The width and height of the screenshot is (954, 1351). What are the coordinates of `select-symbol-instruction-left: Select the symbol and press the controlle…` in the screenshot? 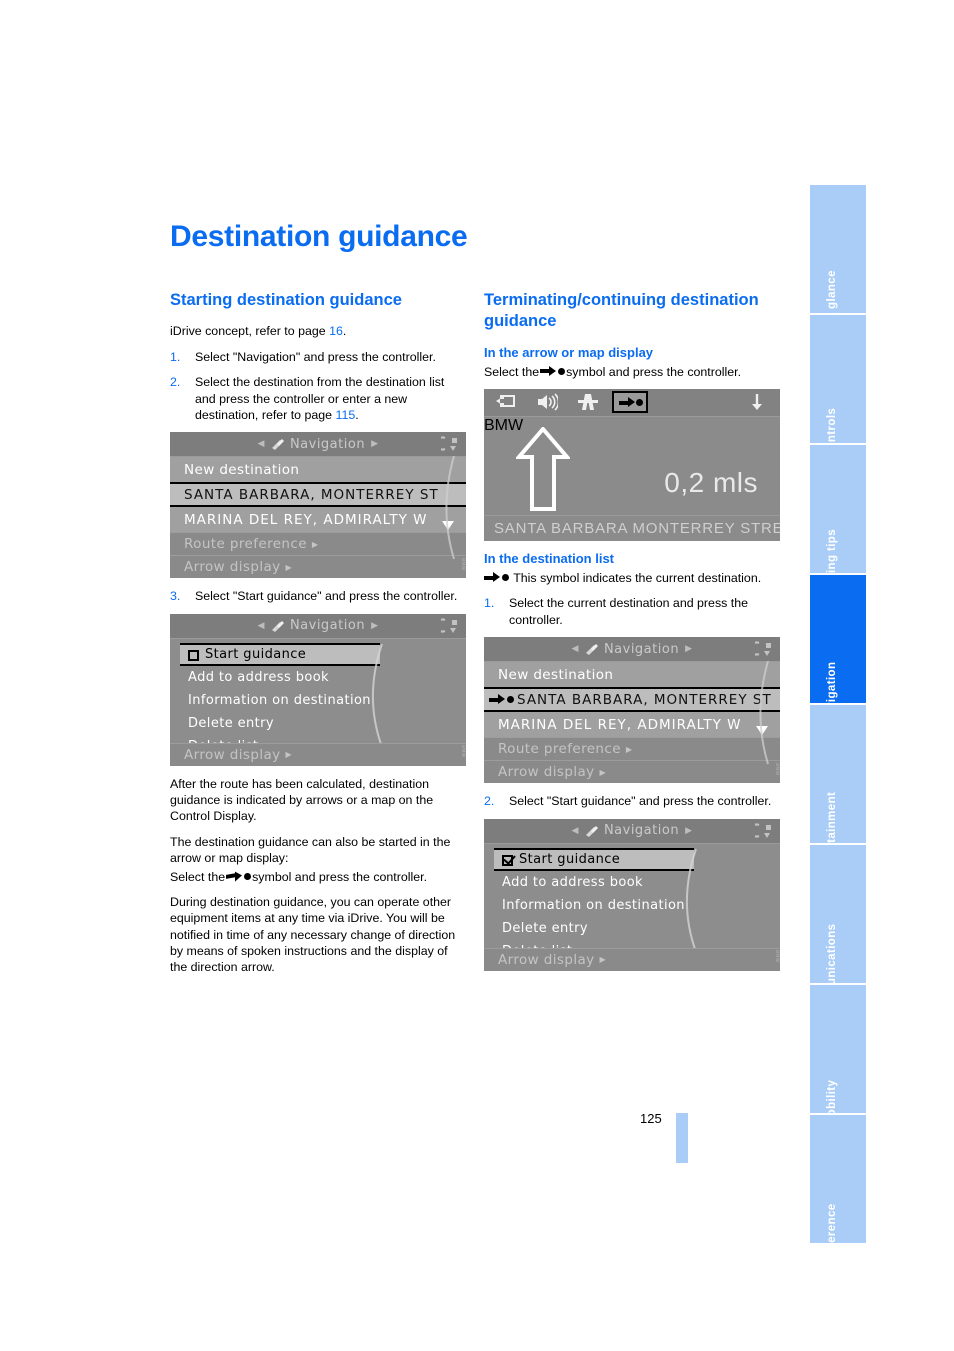 It's located at (318, 877).